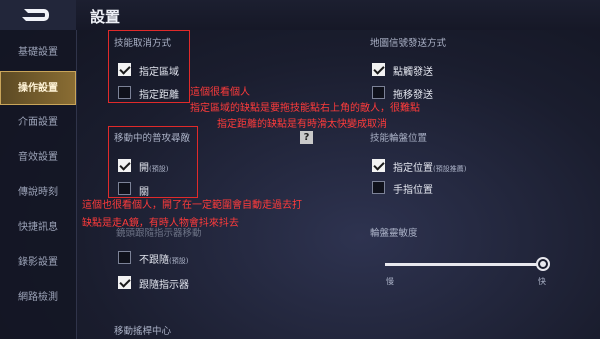 Image resolution: width=600 pixels, height=339 pixels. Describe the element at coordinates (143, 331) in the screenshot. I see `move-center-title: 移動搖桿中心` at that location.